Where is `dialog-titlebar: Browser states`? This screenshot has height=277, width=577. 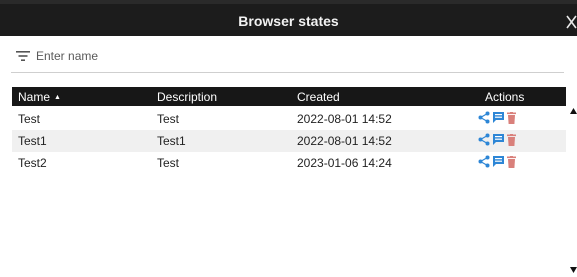
dialog-titlebar: Browser states is located at coordinates (288, 18).